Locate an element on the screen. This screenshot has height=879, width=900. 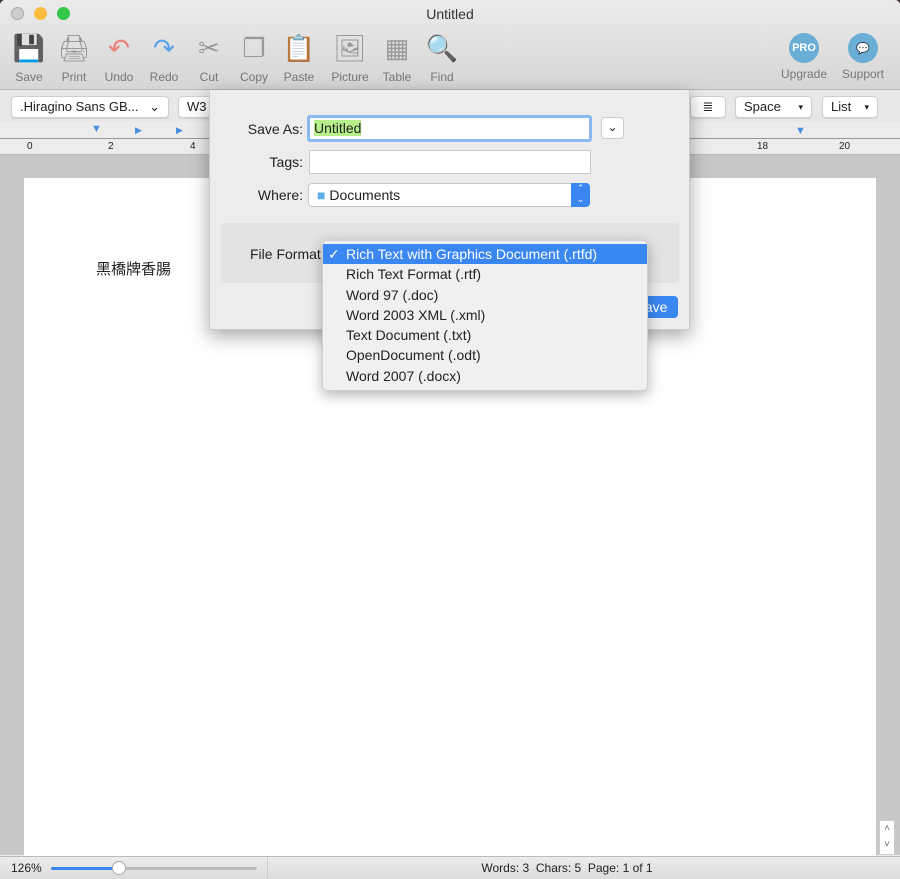
tags-label: Tags: is located at coordinates (286, 162).